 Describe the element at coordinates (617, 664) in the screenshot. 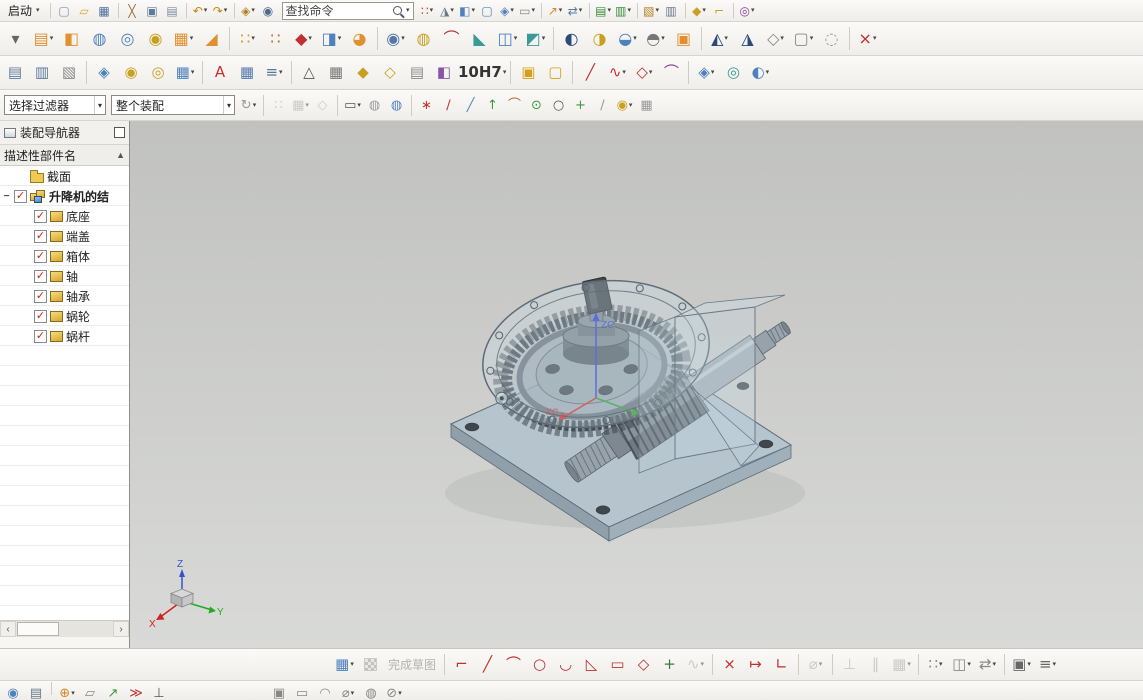

I see `rectangle-icon: ▭` at that location.